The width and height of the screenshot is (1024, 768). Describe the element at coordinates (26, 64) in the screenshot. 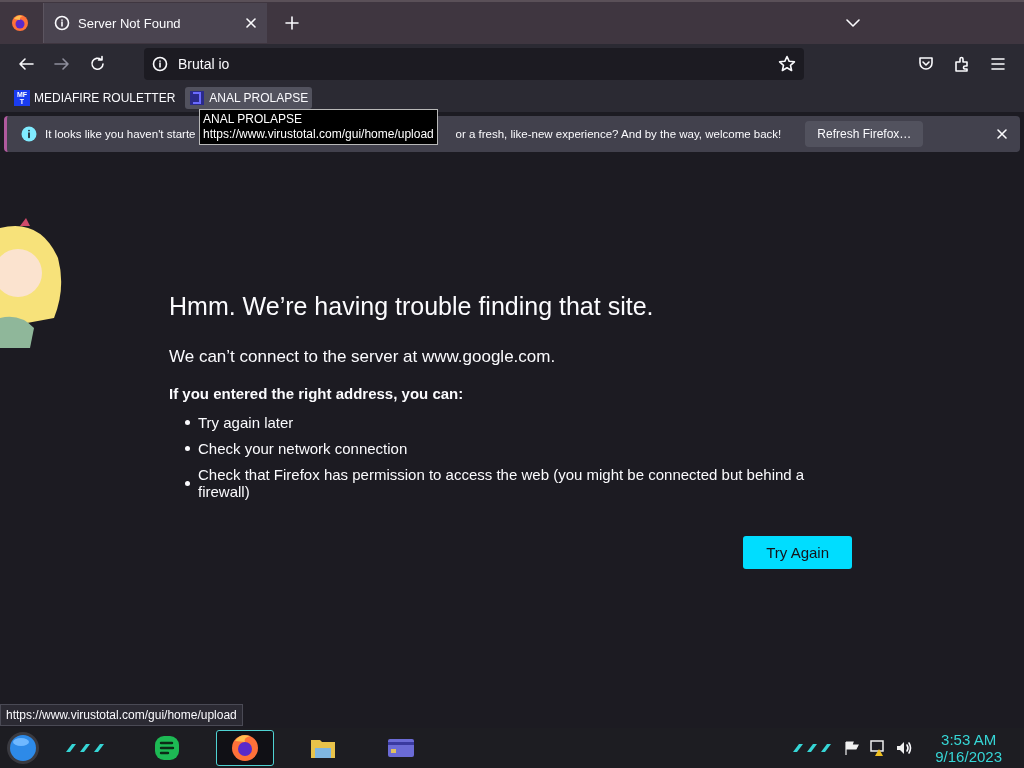

I see `back-icon` at that location.